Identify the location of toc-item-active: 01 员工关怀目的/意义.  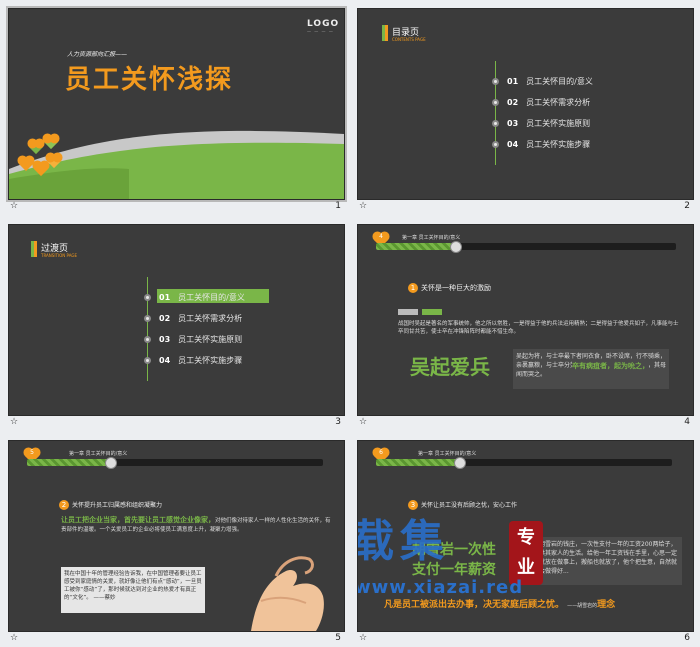
(194, 297).